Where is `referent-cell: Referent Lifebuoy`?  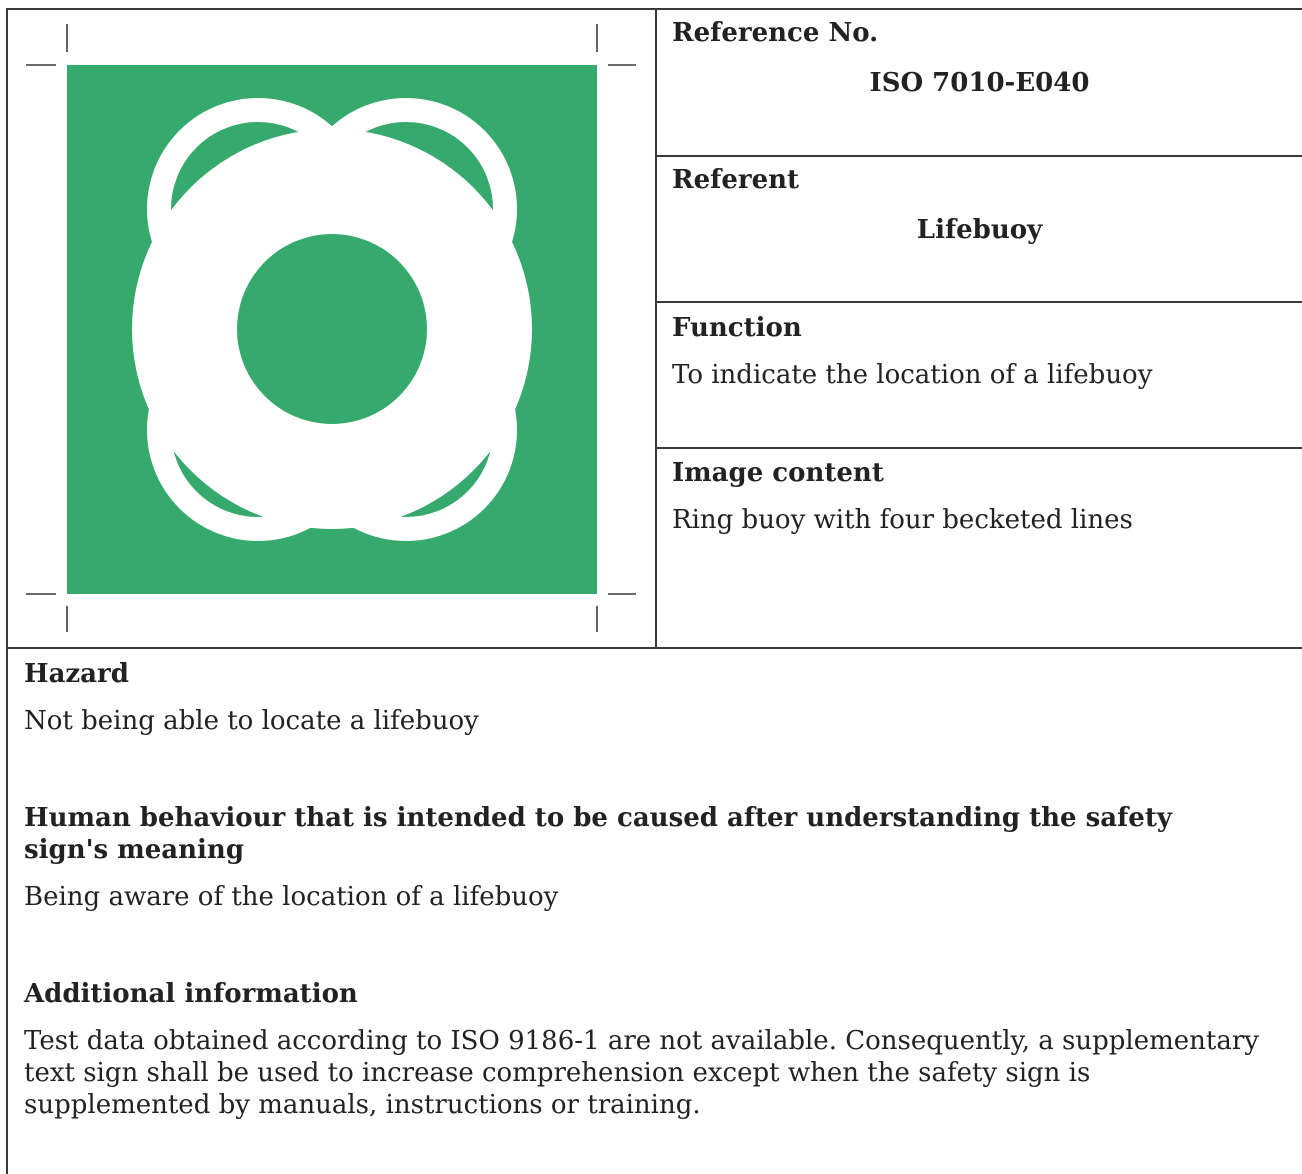 referent-cell: Referent Lifebuoy is located at coordinates (979, 229).